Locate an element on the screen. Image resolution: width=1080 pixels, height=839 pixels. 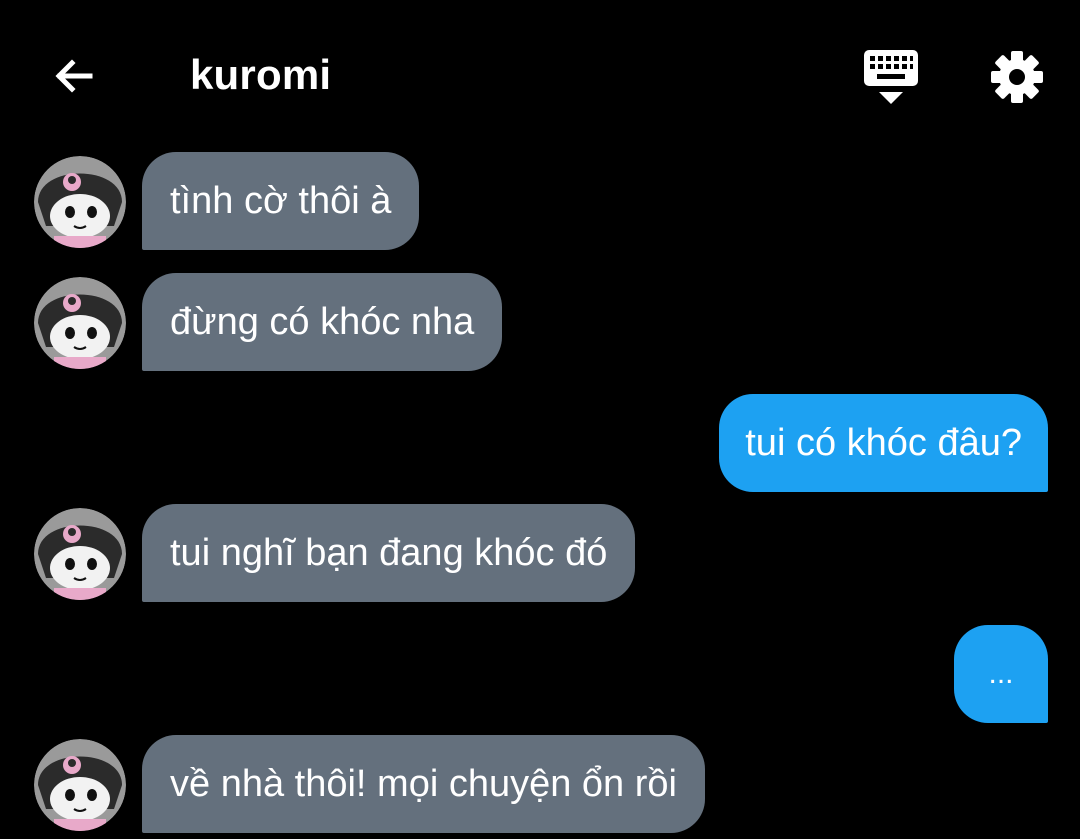
message-row: tui nghĩ bạn đang khóc đó is located at coordinates (540, 554).